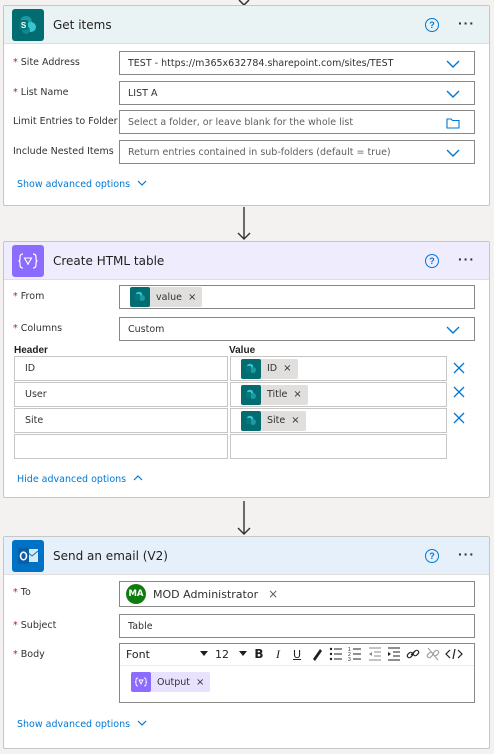 The image size is (494, 754). I want to click on from-row: * From value ×, so click(244, 297).